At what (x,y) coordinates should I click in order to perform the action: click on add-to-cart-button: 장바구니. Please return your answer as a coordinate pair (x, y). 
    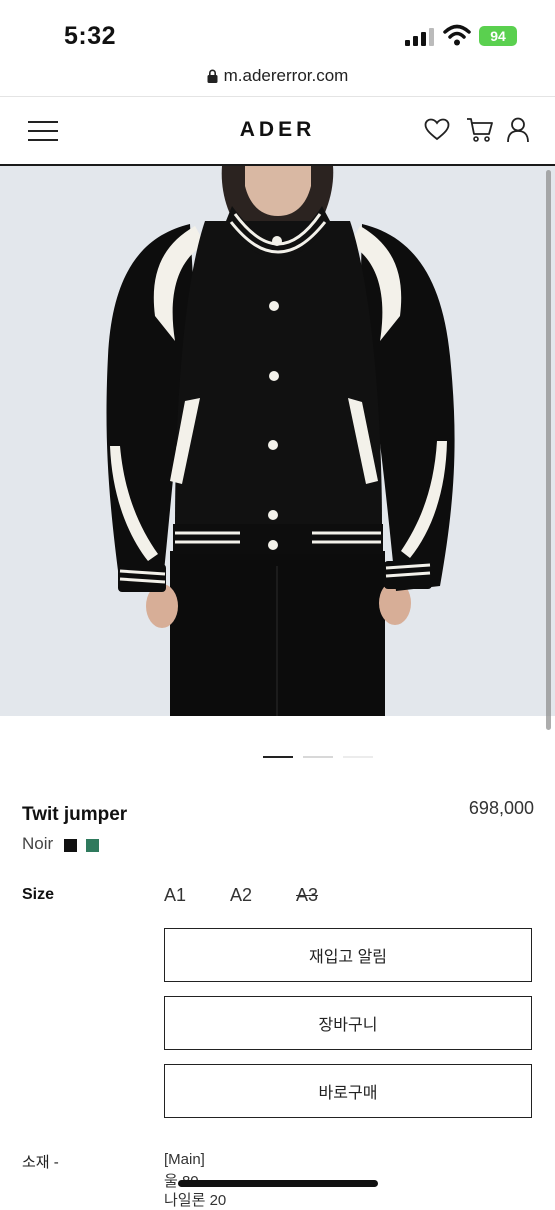
    Looking at the image, I should click on (348, 1023).